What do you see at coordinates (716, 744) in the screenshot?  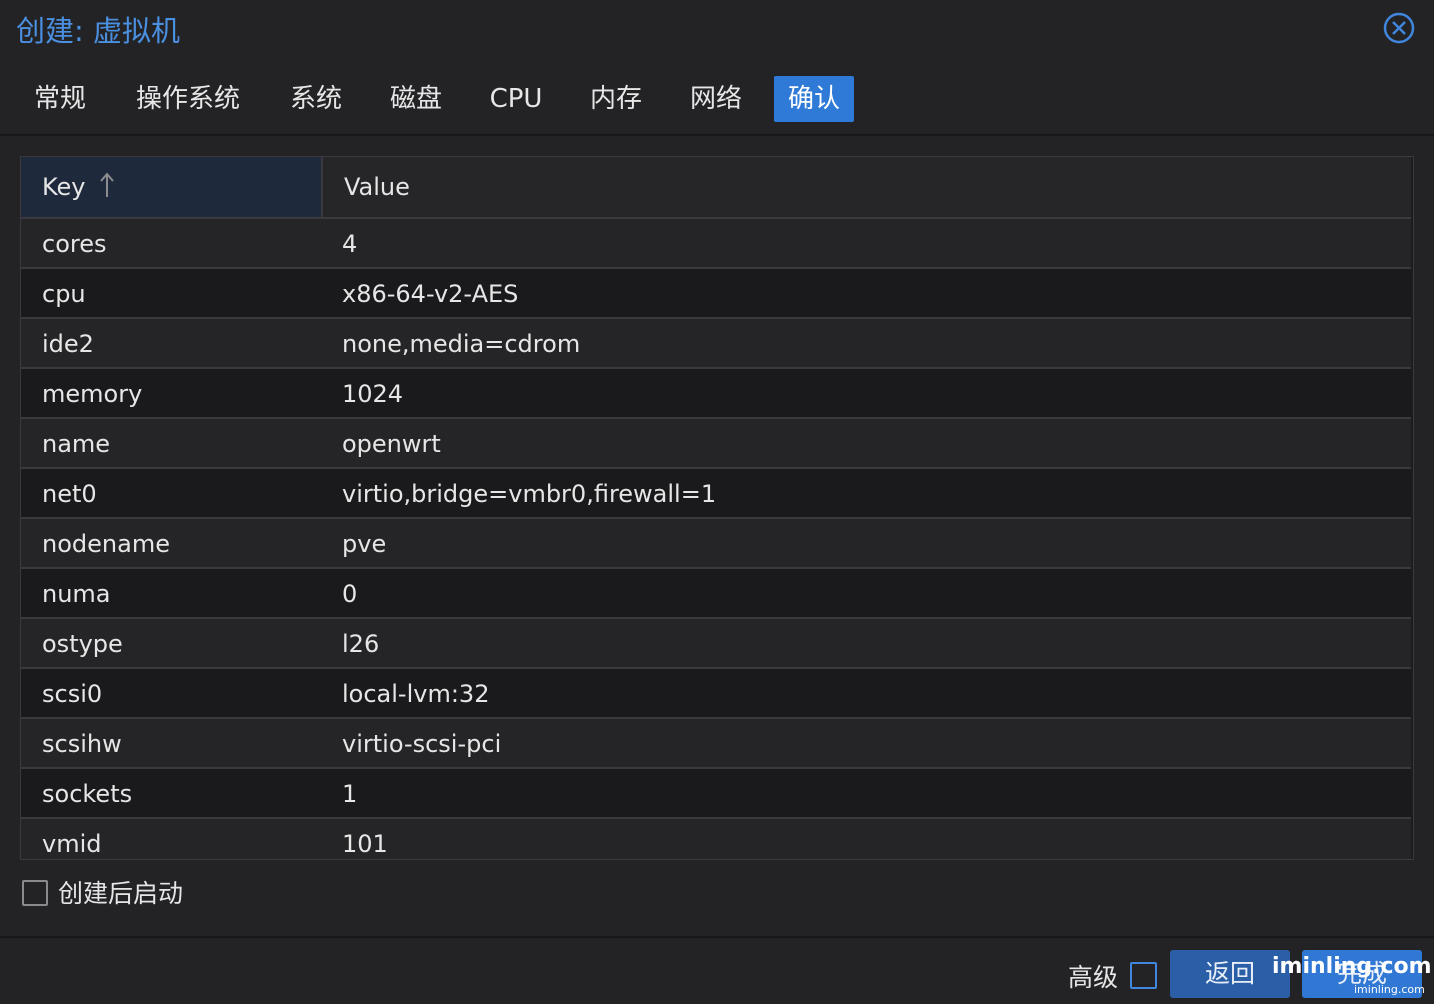 I see `table-row: scsihw virtio-scsi-pci` at bounding box center [716, 744].